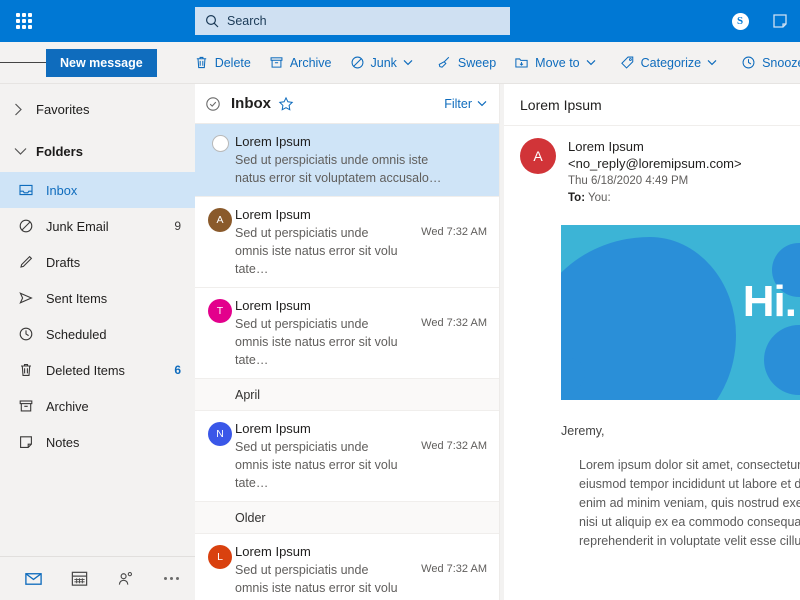 The width and height of the screenshot is (800, 600). I want to click on delete-button: Delete, so click(222, 63).